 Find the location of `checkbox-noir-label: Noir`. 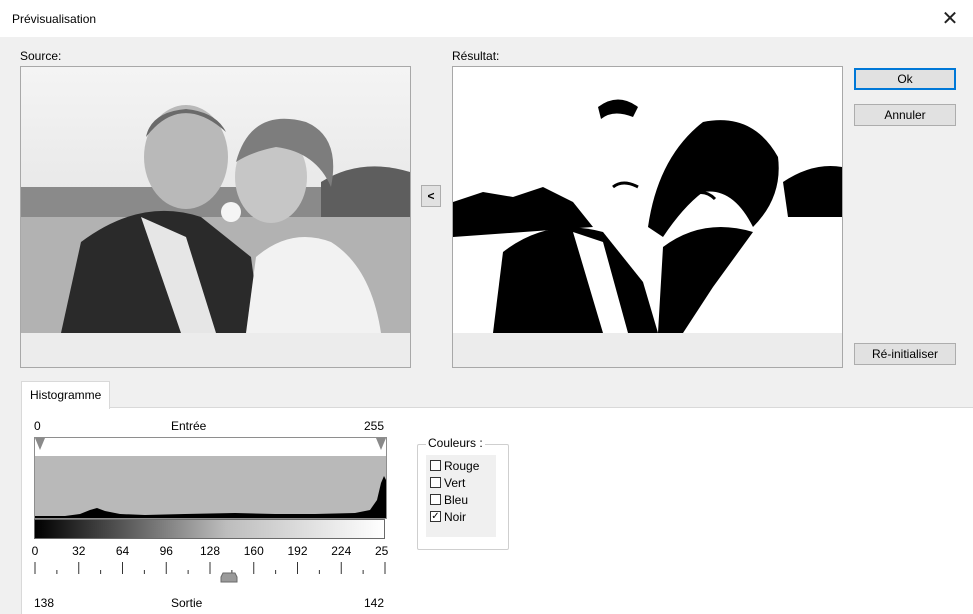

checkbox-noir-label: Noir is located at coordinates (455, 516).